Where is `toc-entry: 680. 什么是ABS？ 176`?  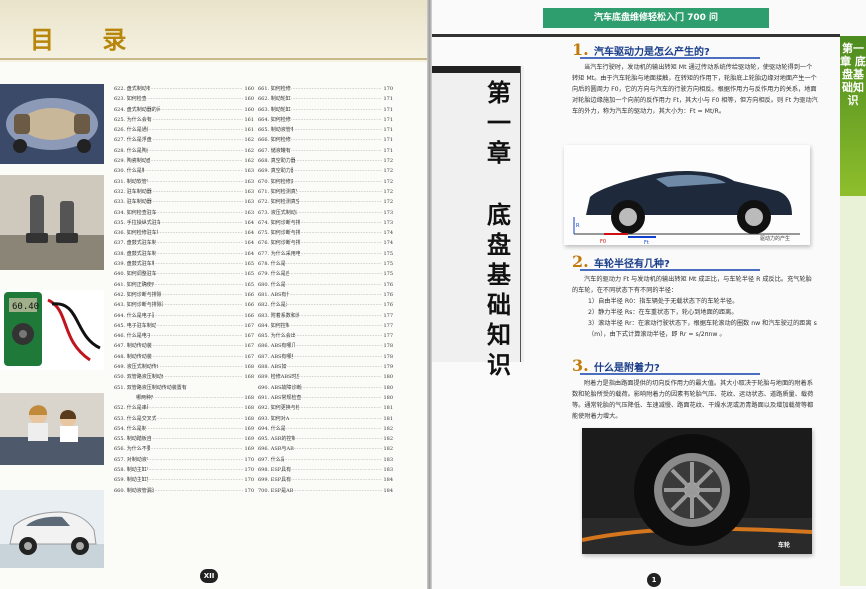 toc-entry: 680. 什么是ABS？ 176 is located at coordinates (325, 285).